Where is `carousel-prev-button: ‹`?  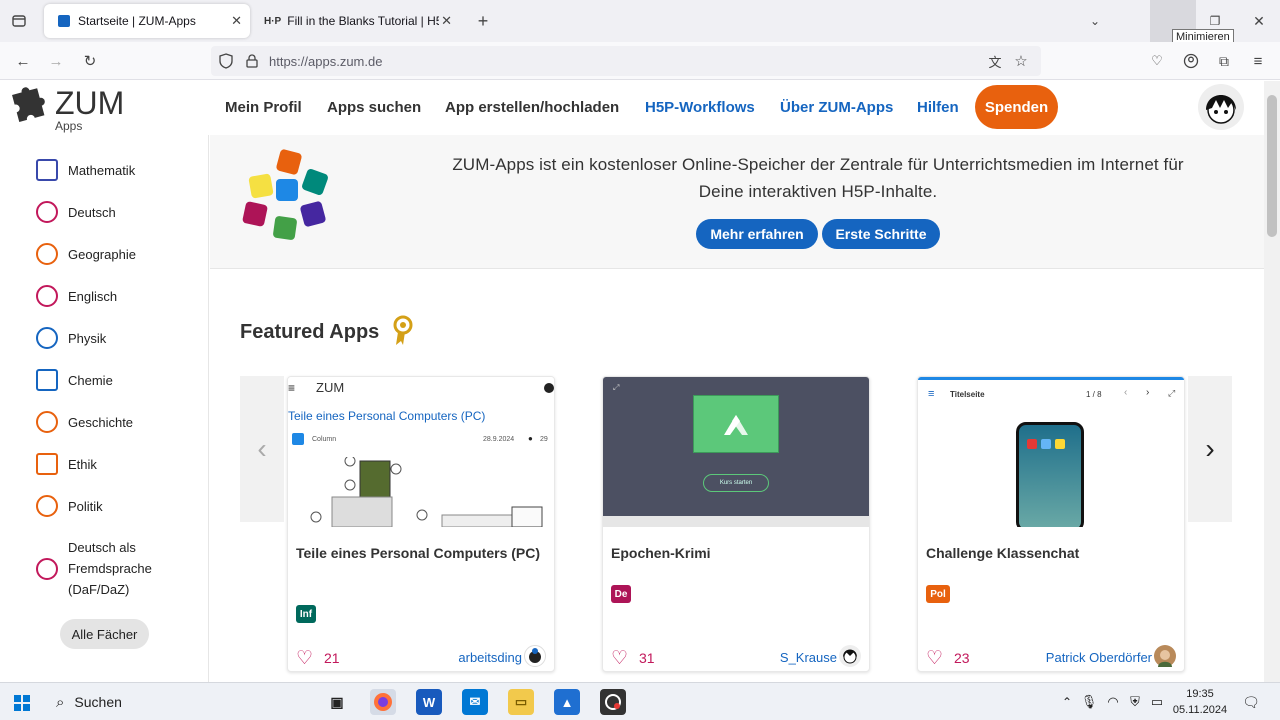 carousel-prev-button: ‹ is located at coordinates (262, 449).